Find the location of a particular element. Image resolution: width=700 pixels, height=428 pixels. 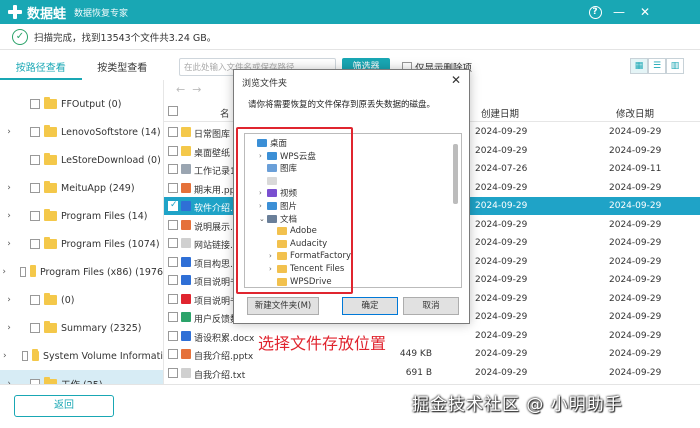

file-name: 项目构思.d is located at coordinates (216, 264).